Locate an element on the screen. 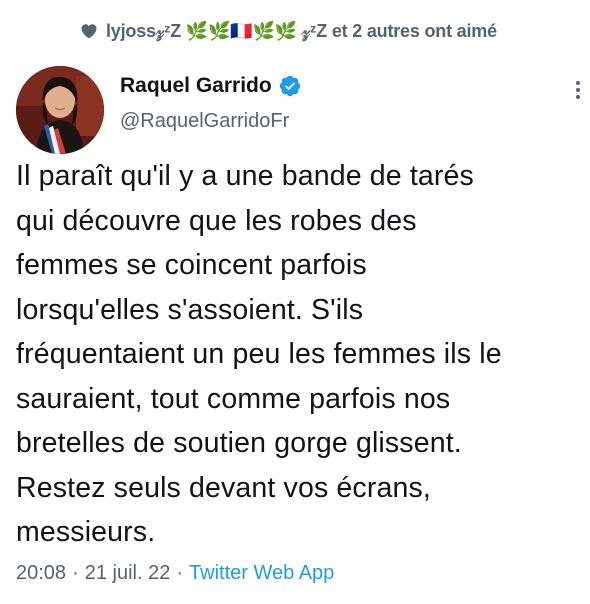  profile-photo is located at coordinates (60, 110).